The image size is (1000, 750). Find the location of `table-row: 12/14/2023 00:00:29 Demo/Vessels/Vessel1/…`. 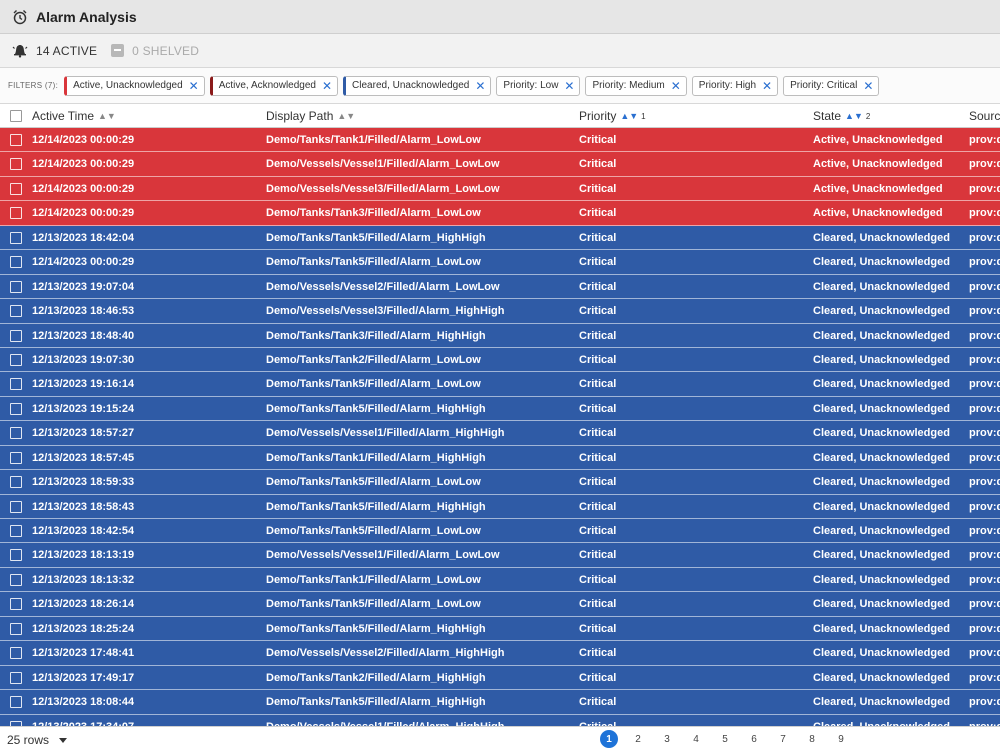

table-row: 12/14/2023 00:00:29 Demo/Vessels/Vessel1/… is located at coordinates (500, 164).